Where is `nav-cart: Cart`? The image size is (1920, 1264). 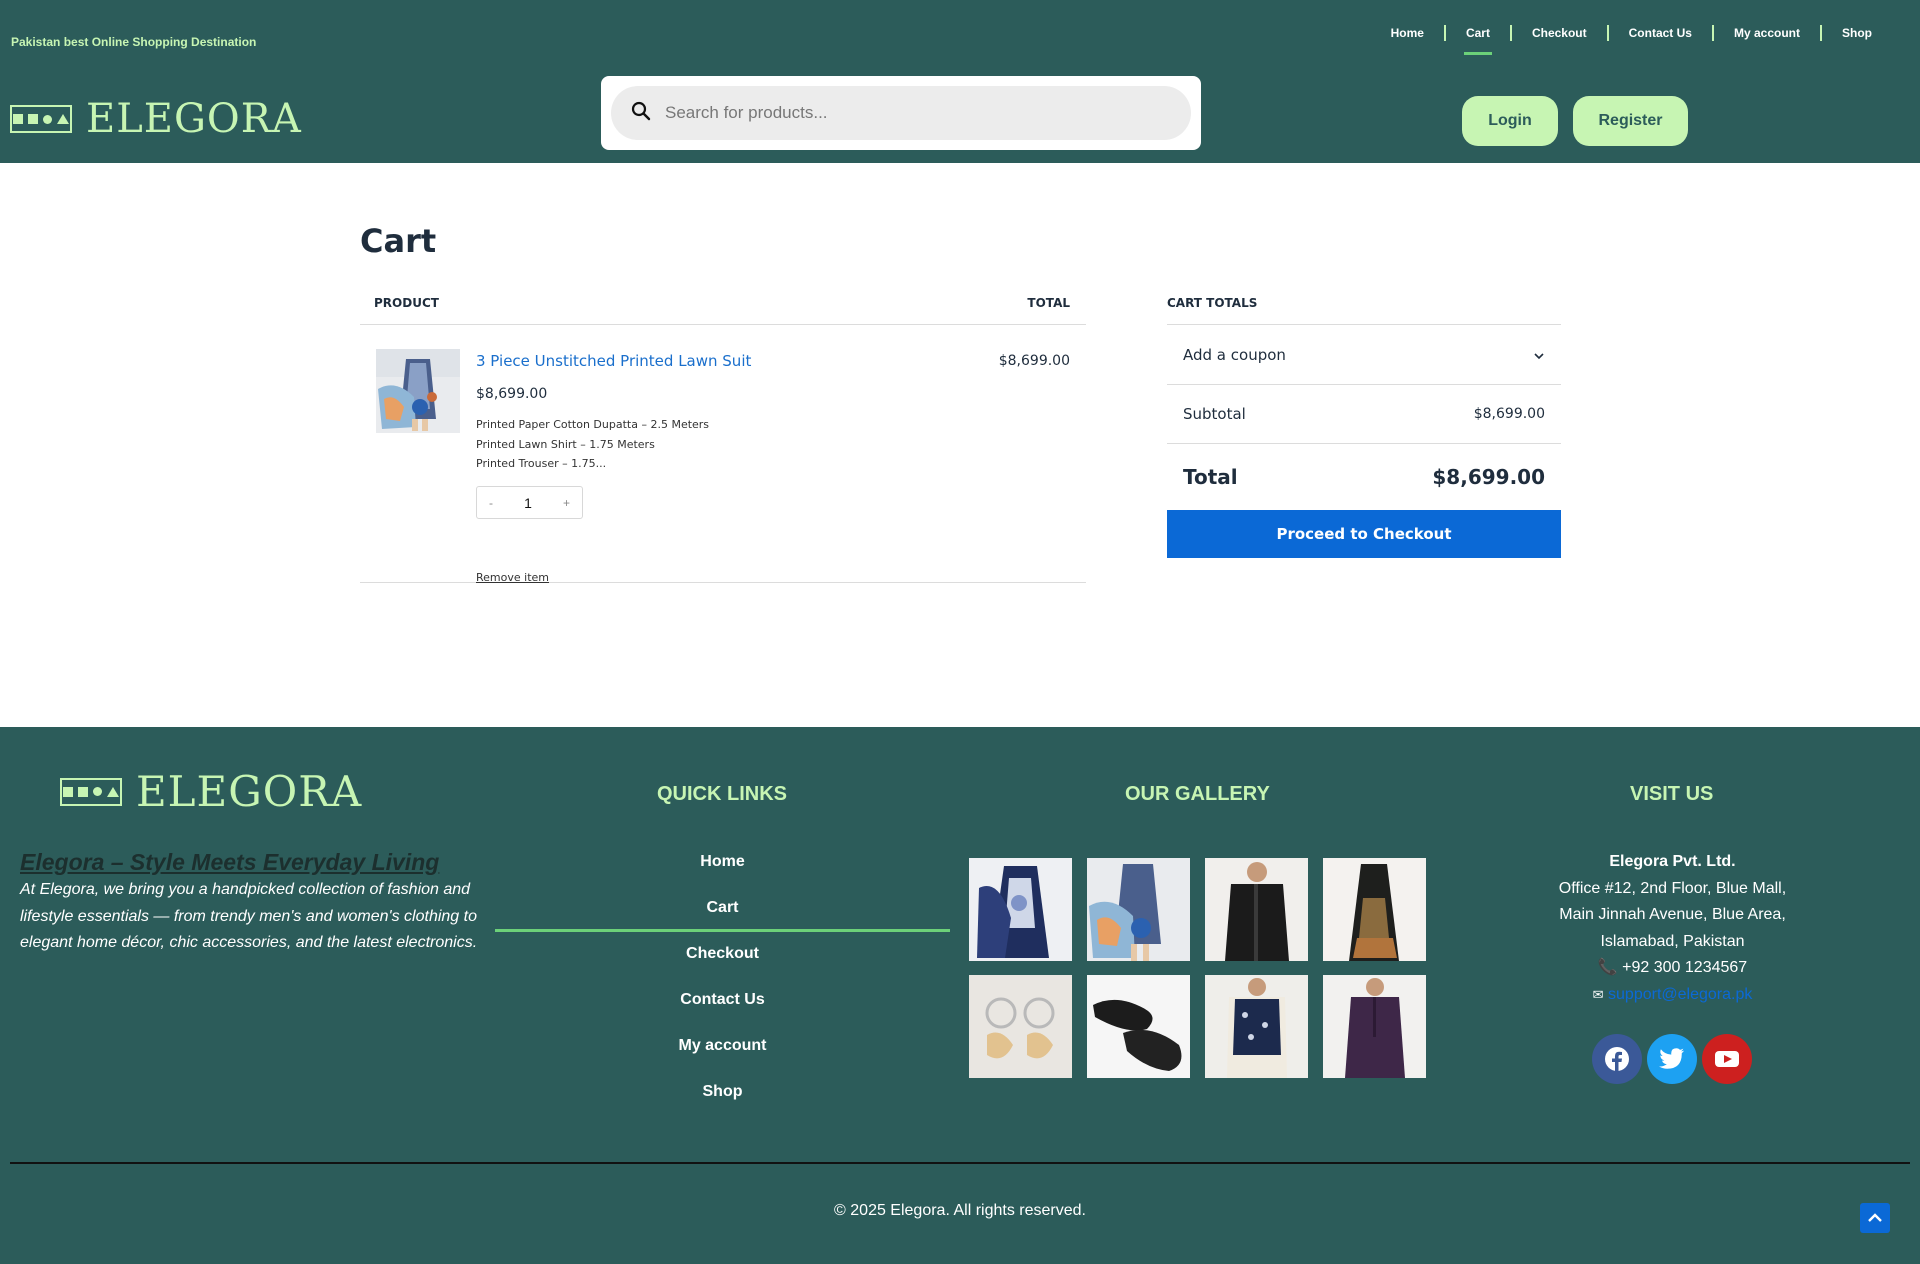 nav-cart: Cart is located at coordinates (1478, 38).